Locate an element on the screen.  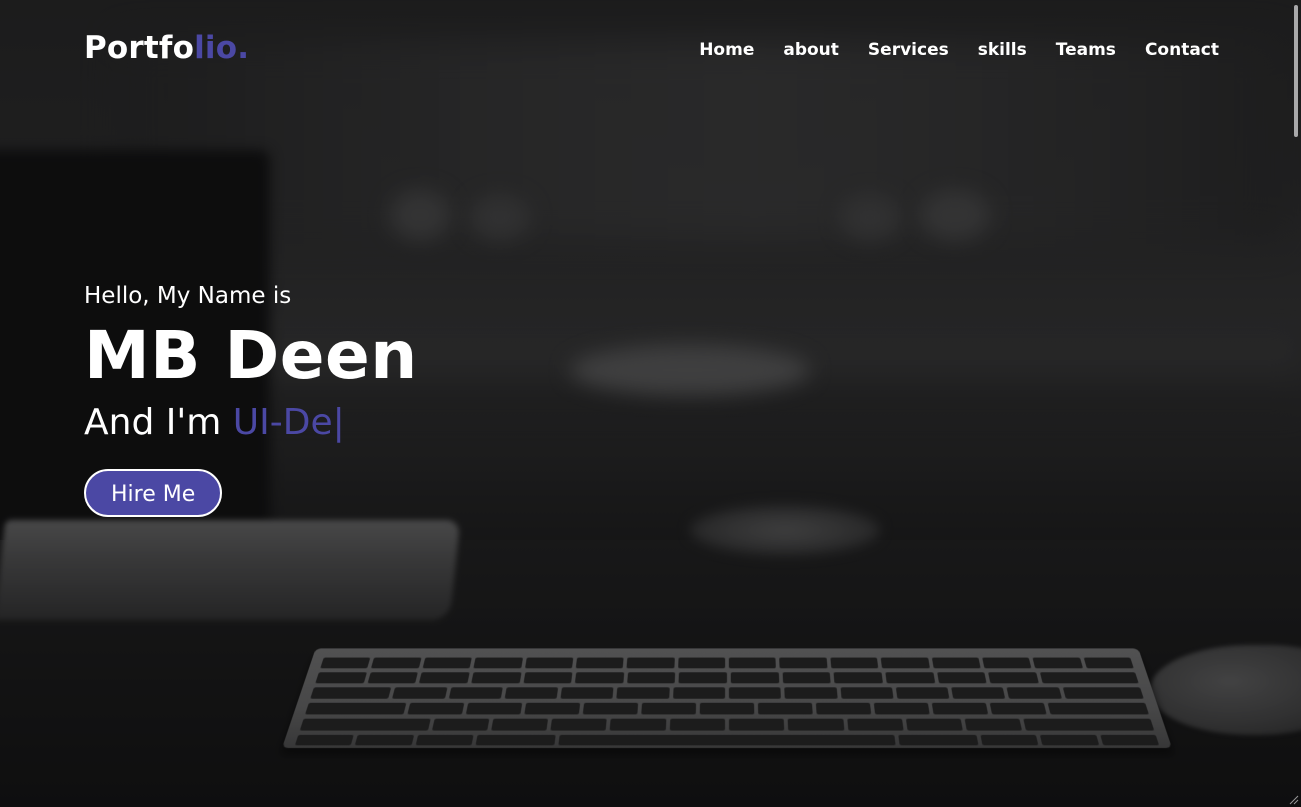
nav-item: Contact is located at coordinates (1182, 50).